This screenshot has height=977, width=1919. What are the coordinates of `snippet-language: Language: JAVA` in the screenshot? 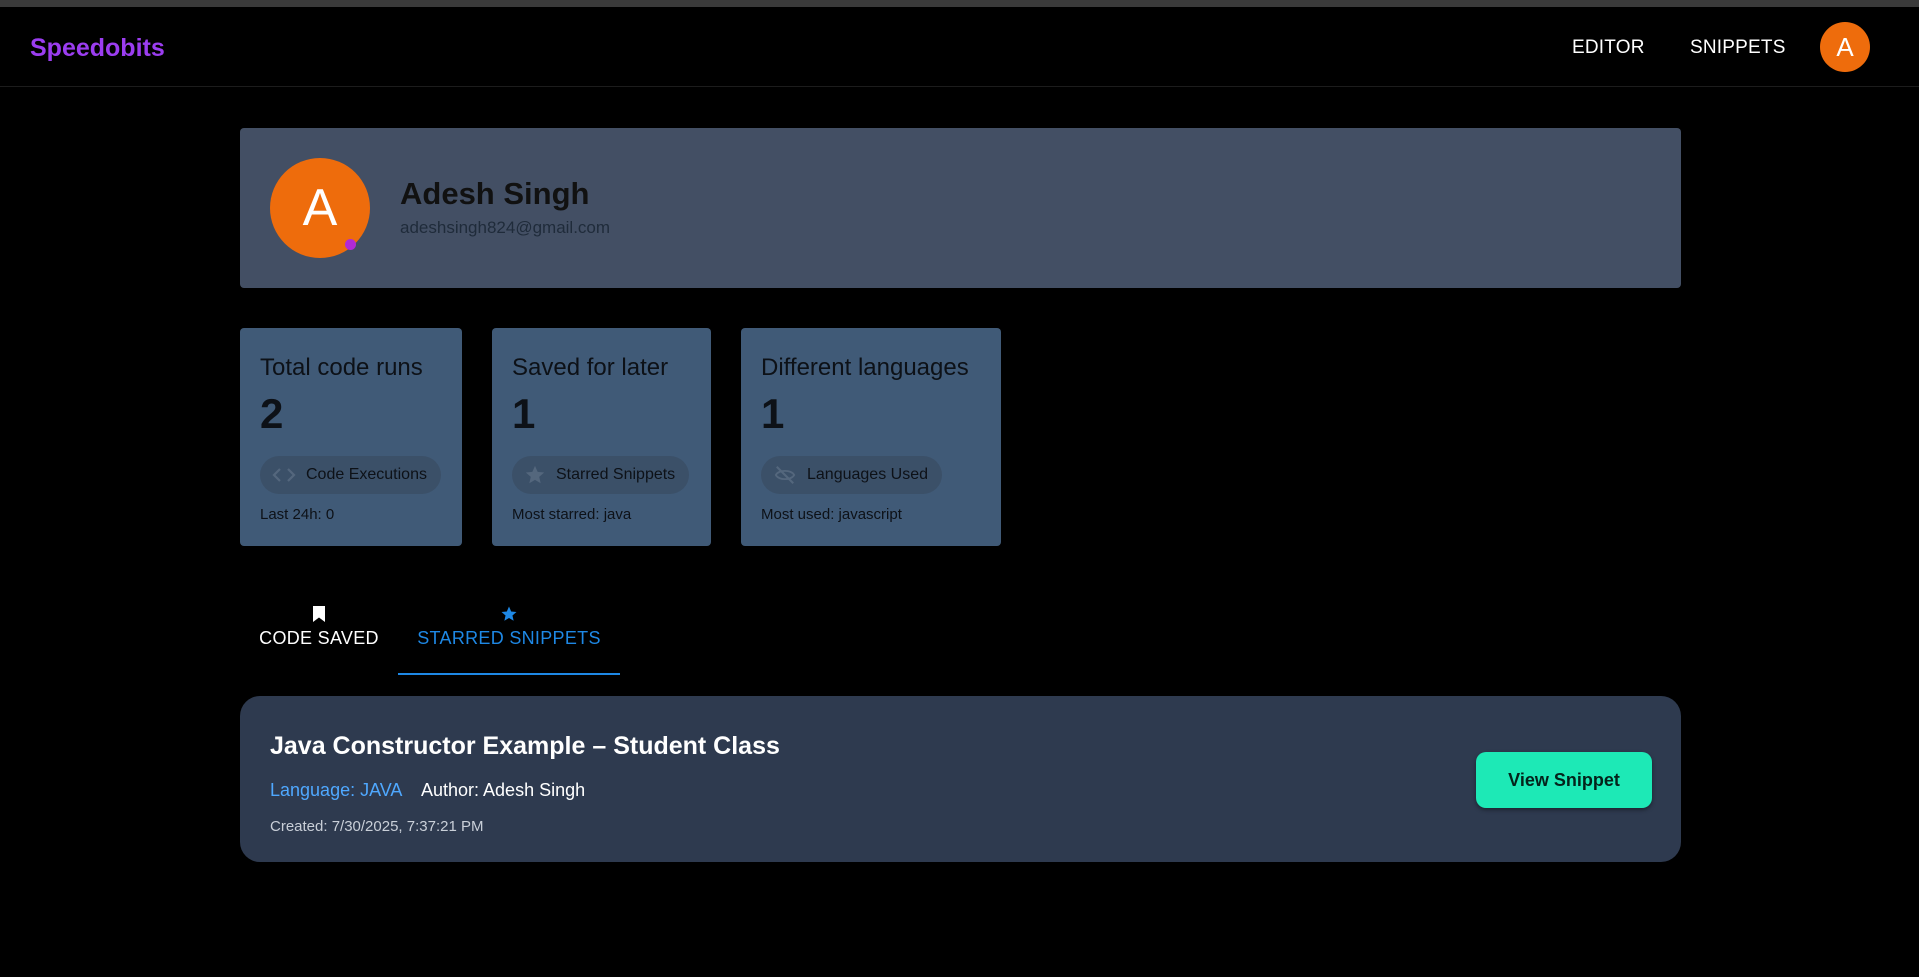 It's located at (336, 790).